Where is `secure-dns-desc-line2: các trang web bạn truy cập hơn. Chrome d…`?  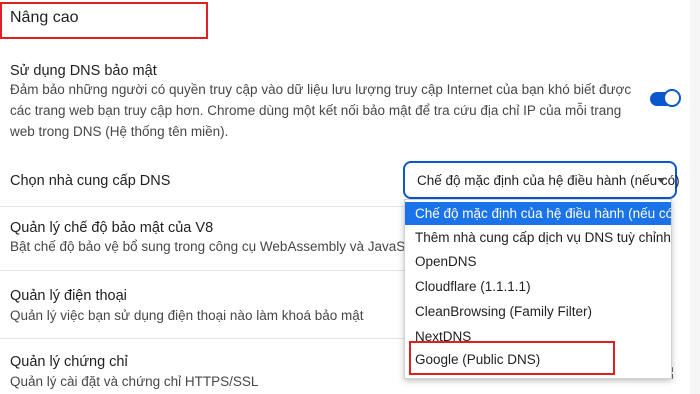
secure-dns-desc-line2: các trang web bạn truy cập hơn. Chrome d… is located at coordinates (316, 110).